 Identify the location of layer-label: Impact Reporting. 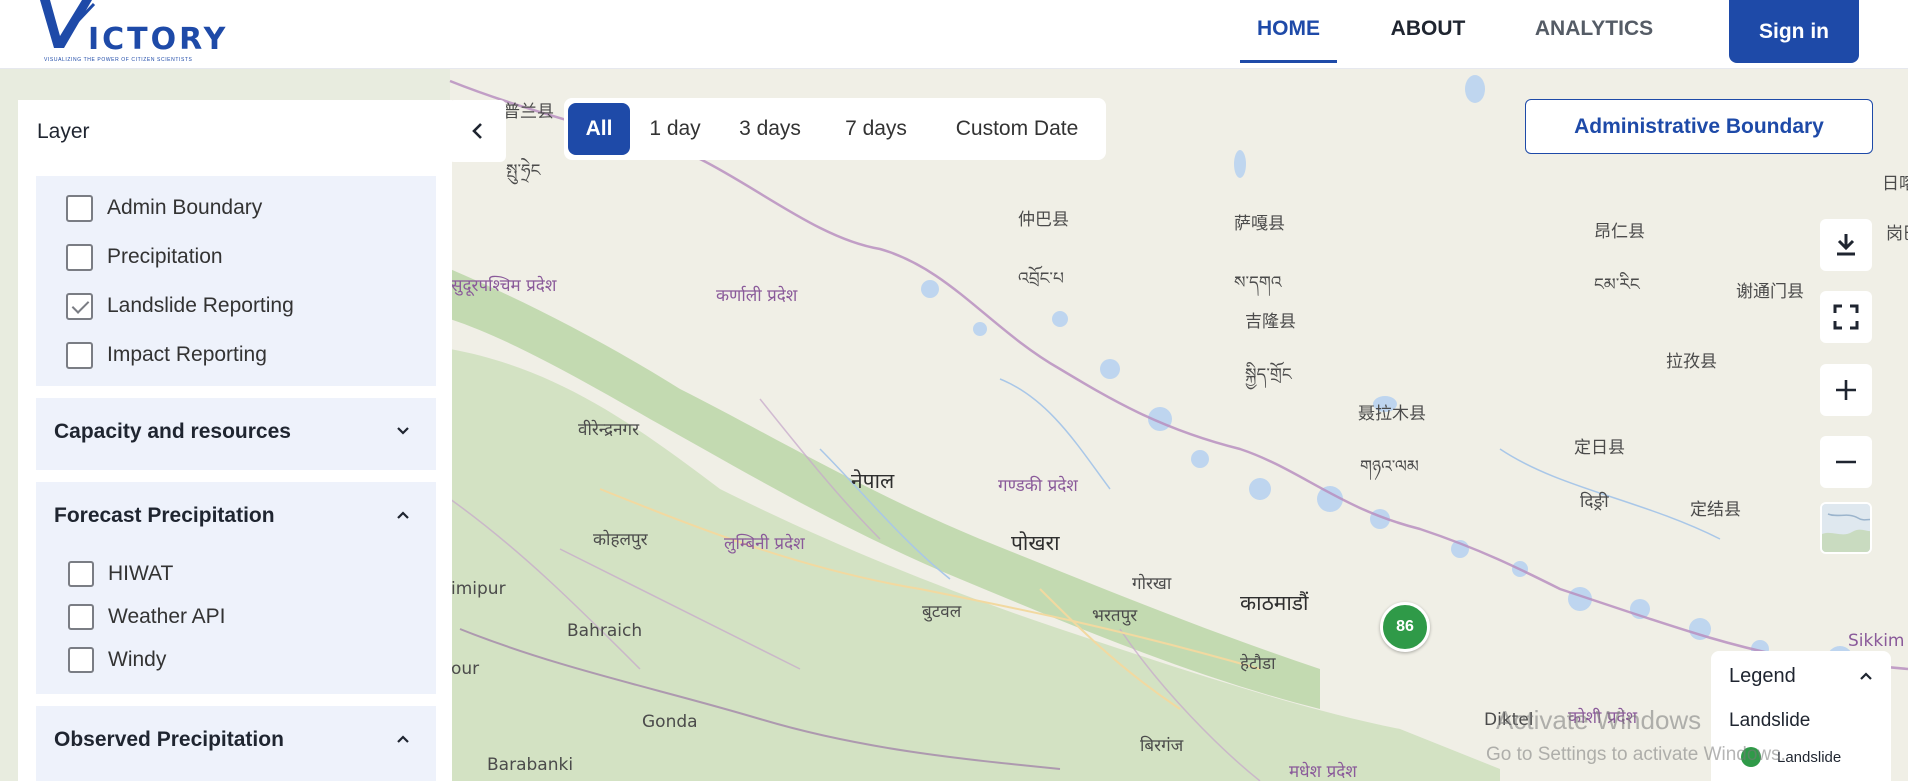
(187, 354).